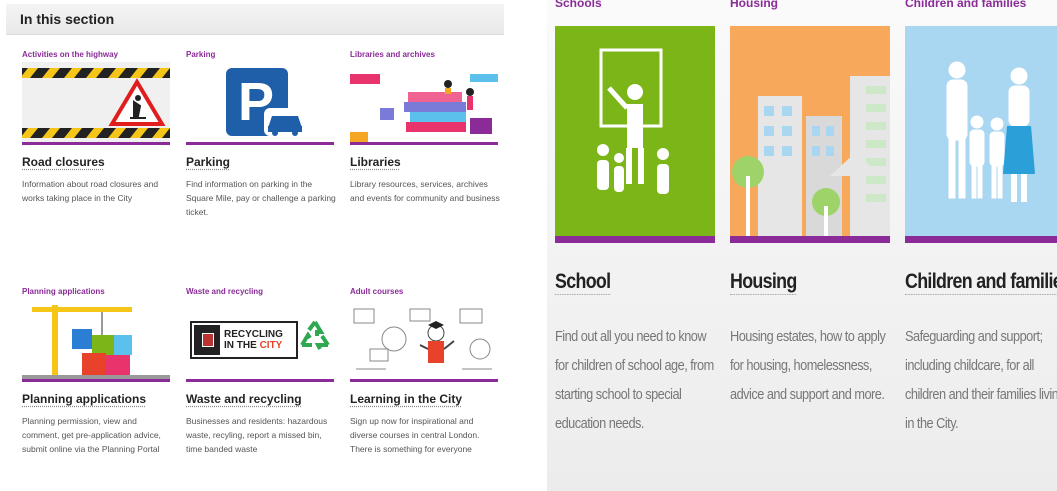  I want to click on teacher-icon, so click(633, 121).